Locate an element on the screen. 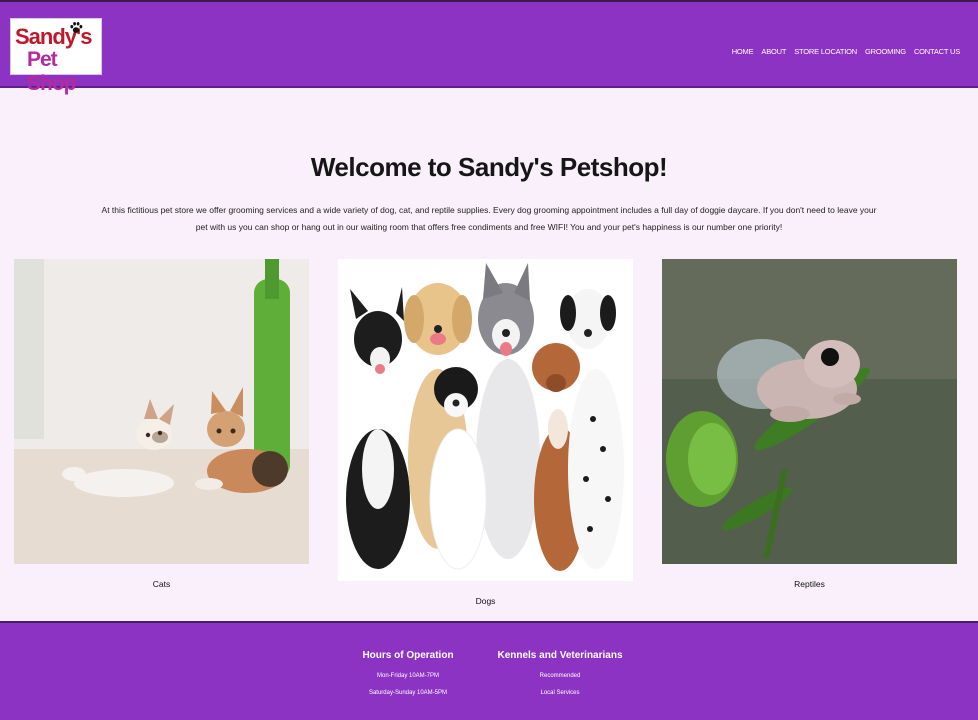 This screenshot has width=978, height=720. page-title: Welcome to Sandy's Petshop! is located at coordinates (489, 167).